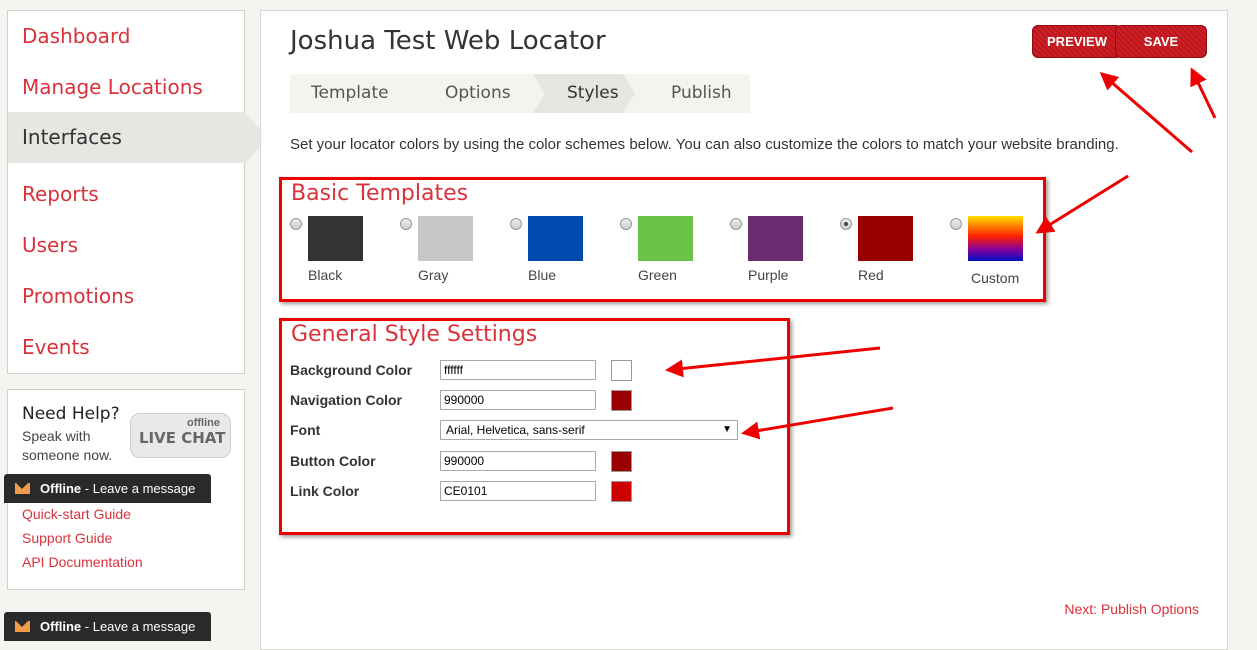 The height and width of the screenshot is (650, 1257). Describe the element at coordinates (701, 93) in the screenshot. I see `step-publish: Publish` at that location.